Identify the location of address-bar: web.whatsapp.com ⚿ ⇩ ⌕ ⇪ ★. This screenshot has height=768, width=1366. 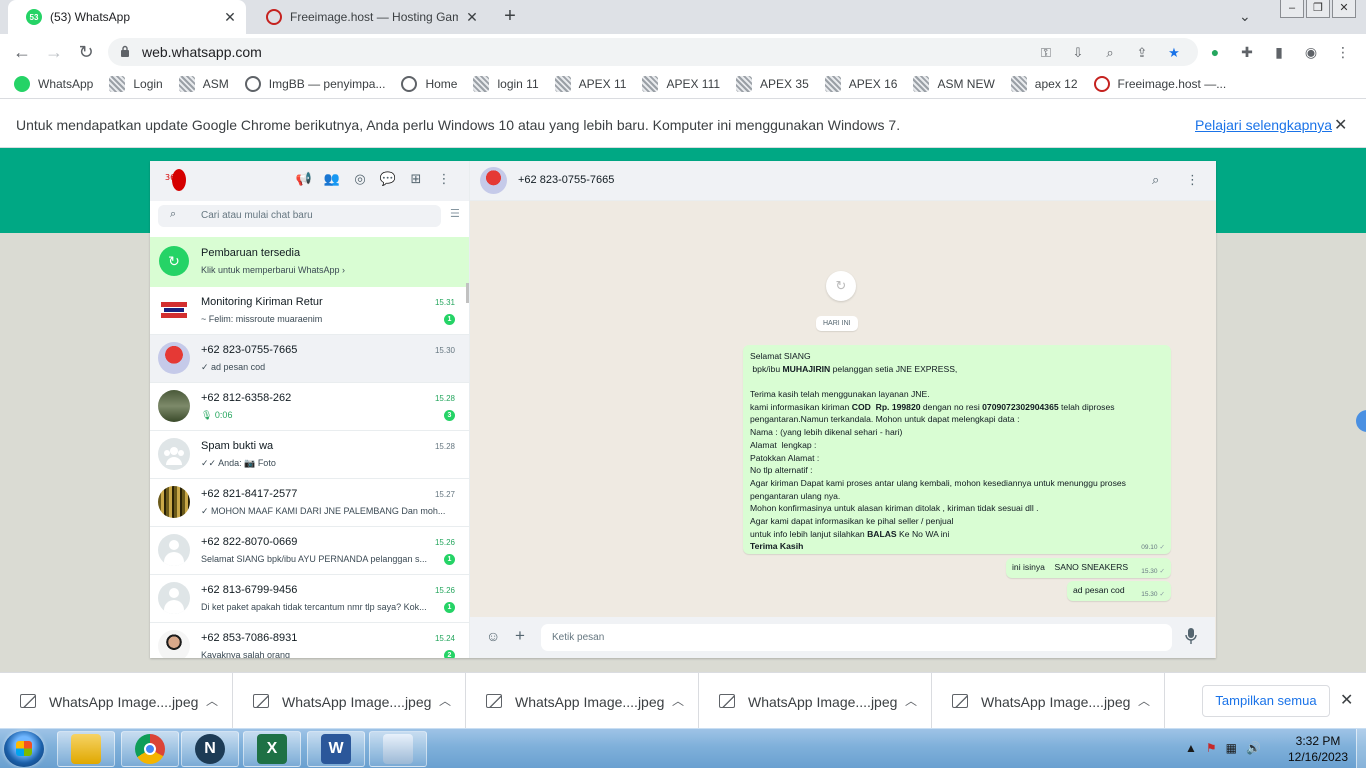
(653, 52).